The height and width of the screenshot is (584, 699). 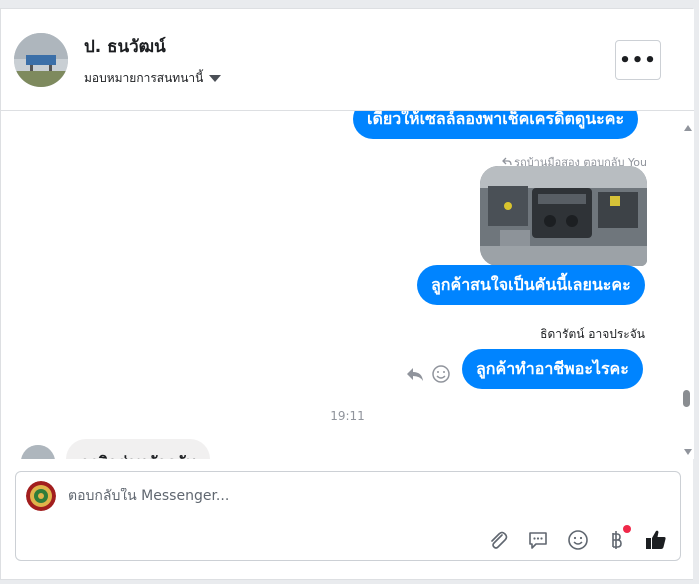 What do you see at coordinates (348, 496) in the screenshot?
I see `reply-input` at bounding box center [348, 496].